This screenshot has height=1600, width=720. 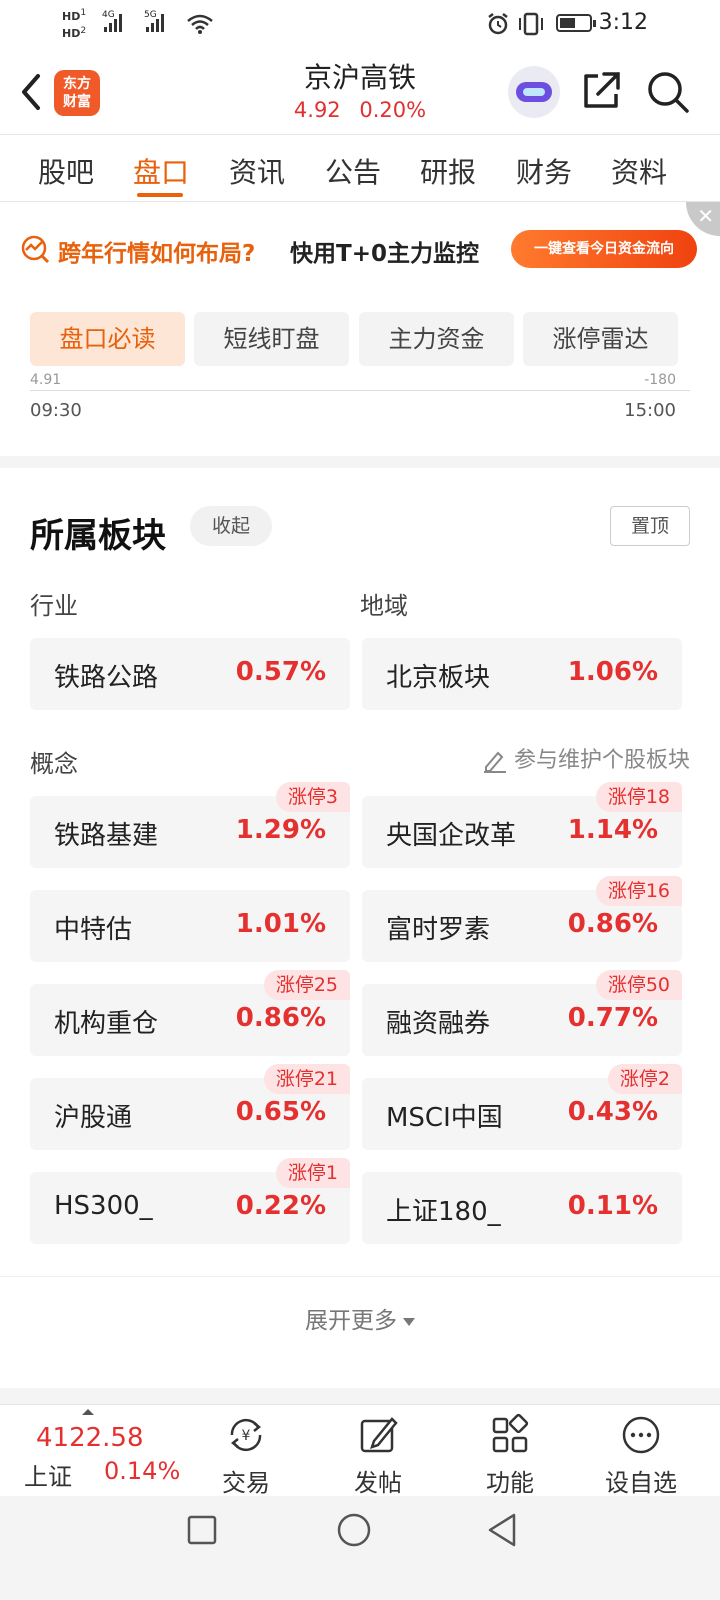 I want to click on chart-baseline, so click(x=360, y=390).